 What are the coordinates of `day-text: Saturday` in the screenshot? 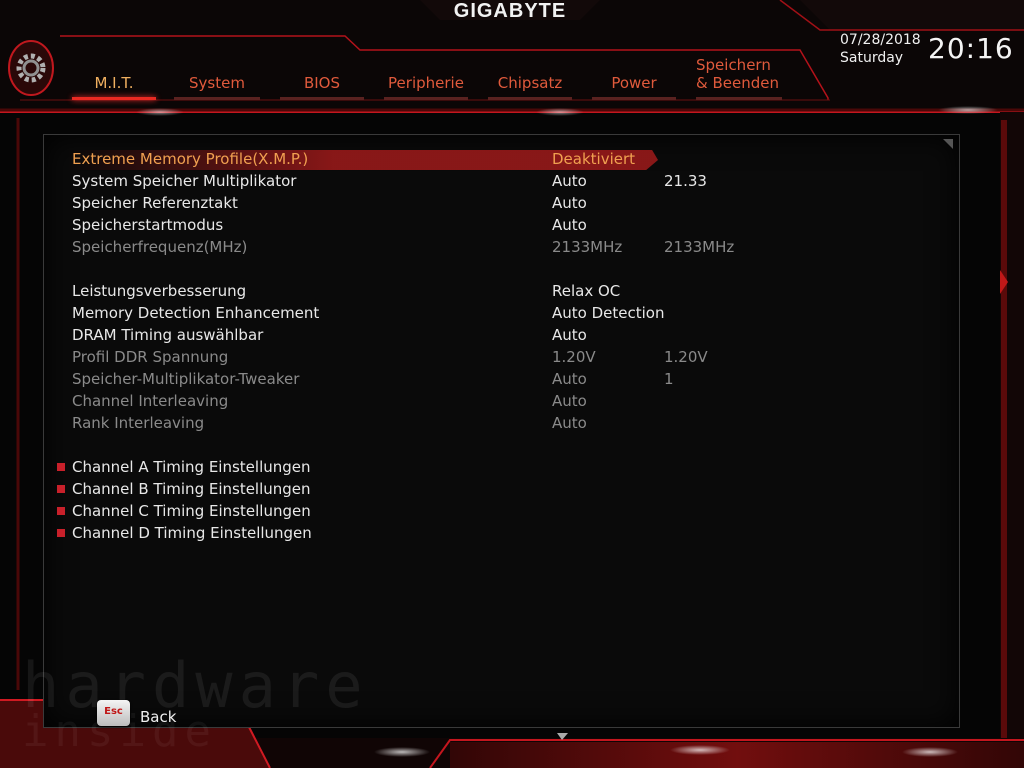 It's located at (872, 58).